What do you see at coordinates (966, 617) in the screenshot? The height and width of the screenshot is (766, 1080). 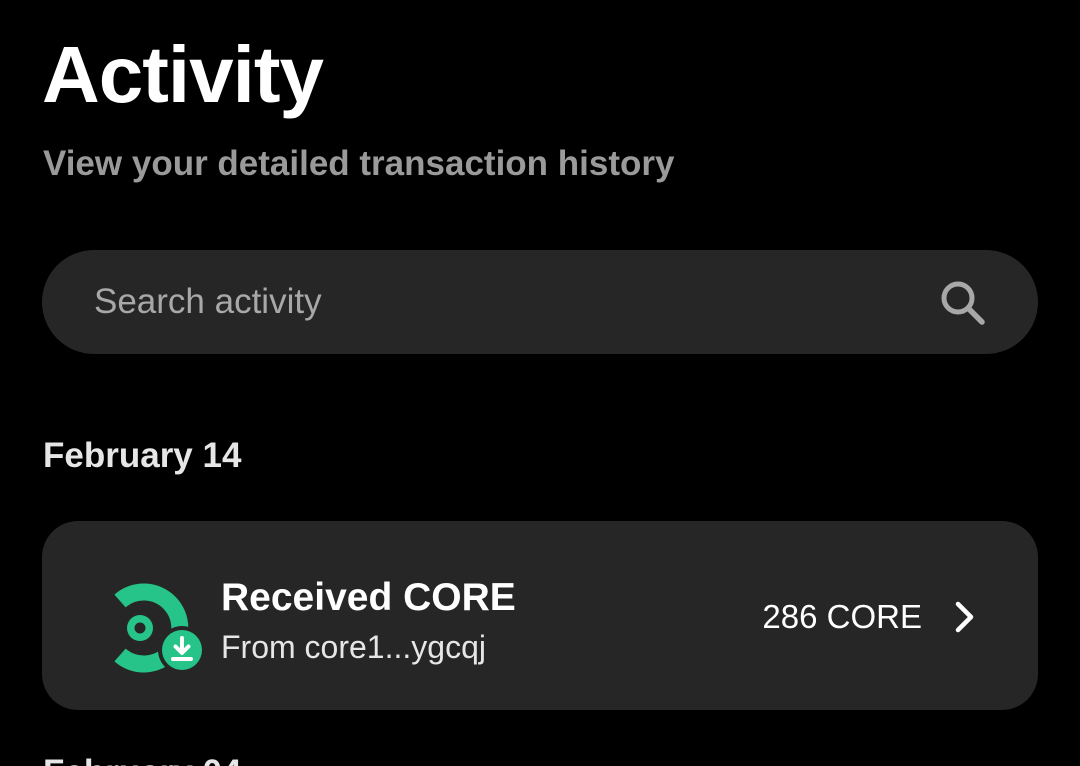 I see `chevron-right-icon` at bounding box center [966, 617].